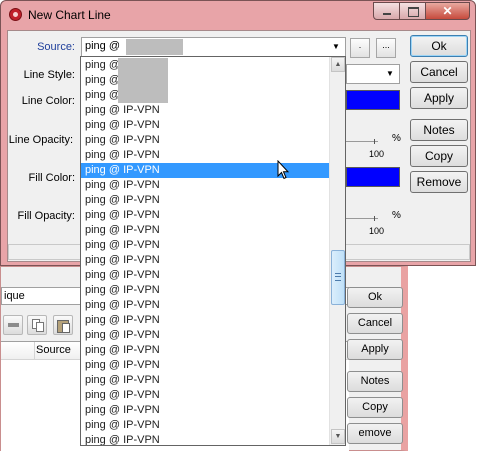 The width and height of the screenshot is (479, 451). Describe the element at coordinates (360, 48) in the screenshot. I see `source-small-button: .` at that location.